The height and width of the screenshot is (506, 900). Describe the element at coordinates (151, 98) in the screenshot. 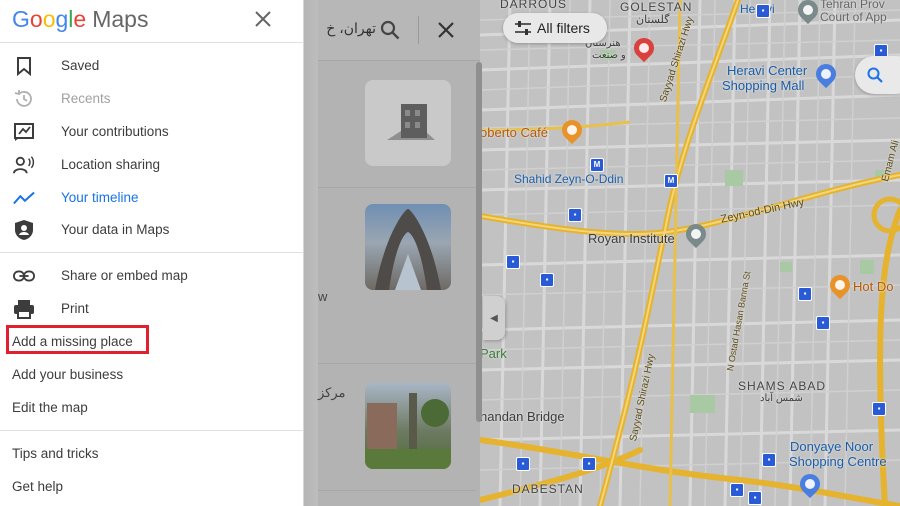

I see `menu-item-recents: Recents` at that location.